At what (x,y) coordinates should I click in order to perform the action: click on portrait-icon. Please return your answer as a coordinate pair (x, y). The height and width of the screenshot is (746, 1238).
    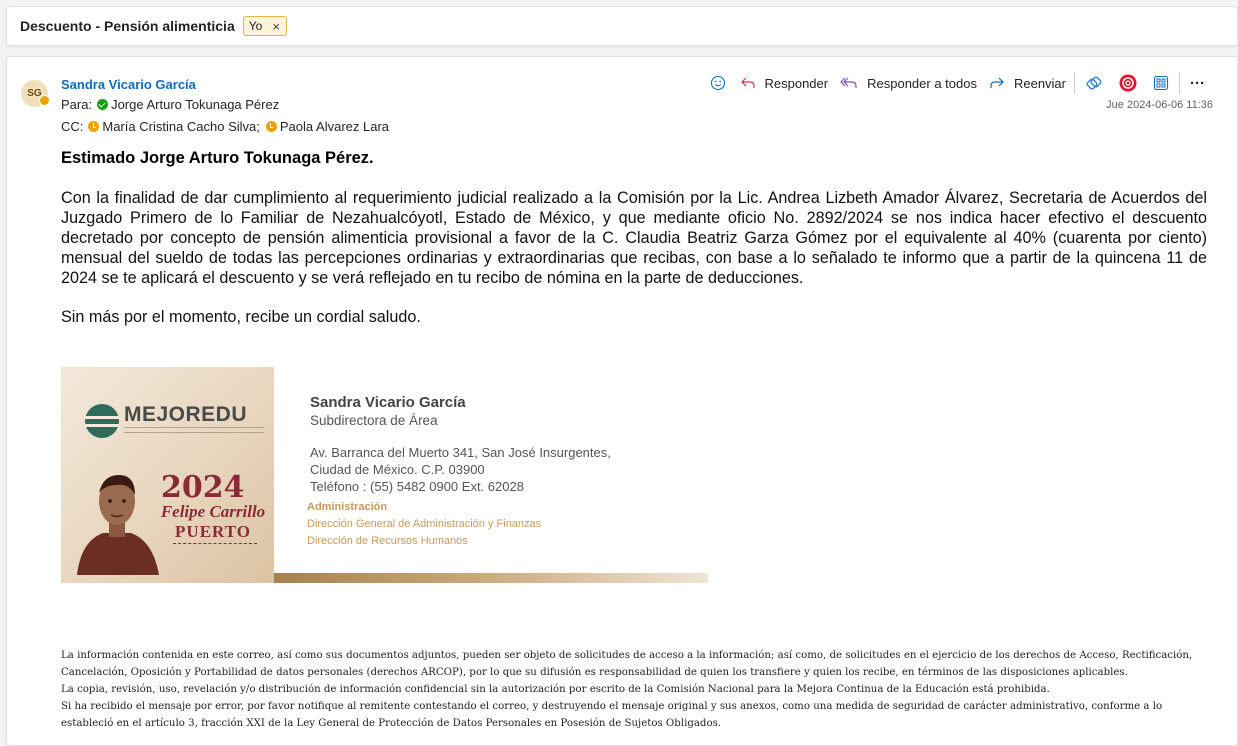
    Looking at the image, I should click on (118, 525).